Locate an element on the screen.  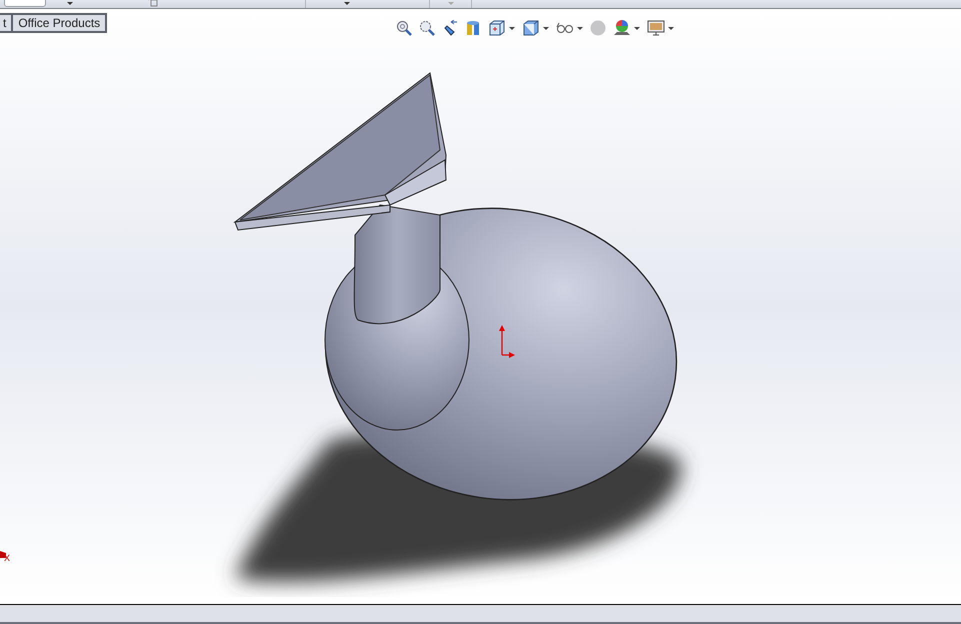
display-style-icon is located at coordinates (531, 28).